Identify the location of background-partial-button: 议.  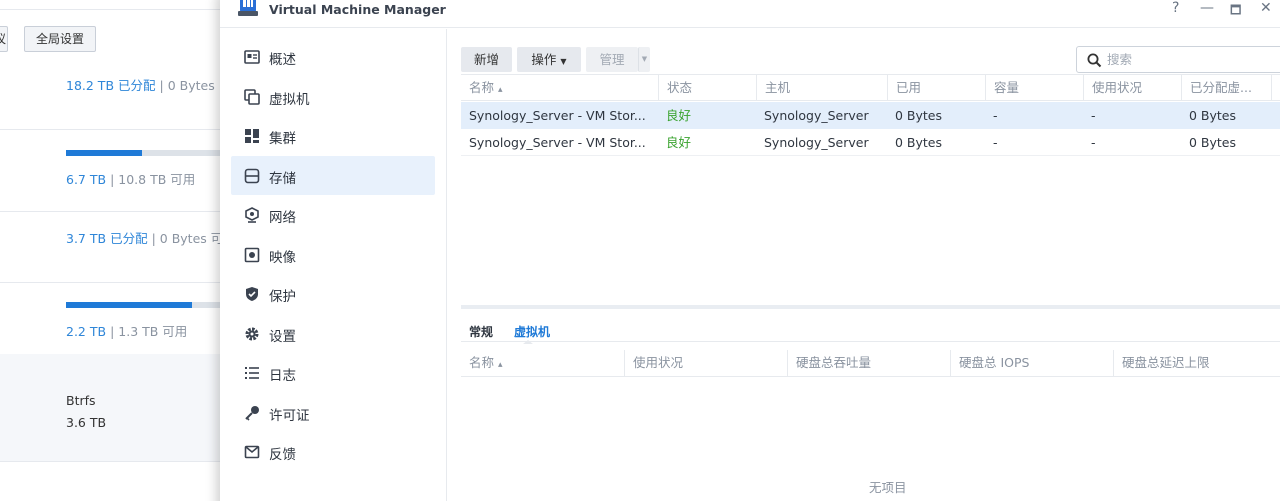
(4, 39).